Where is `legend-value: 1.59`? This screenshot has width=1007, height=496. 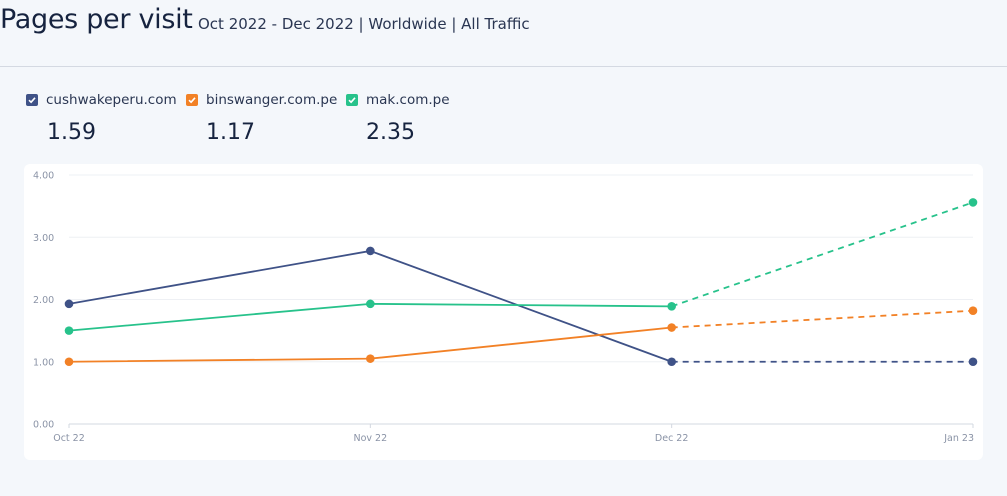 legend-value: 1.59 is located at coordinates (71, 132).